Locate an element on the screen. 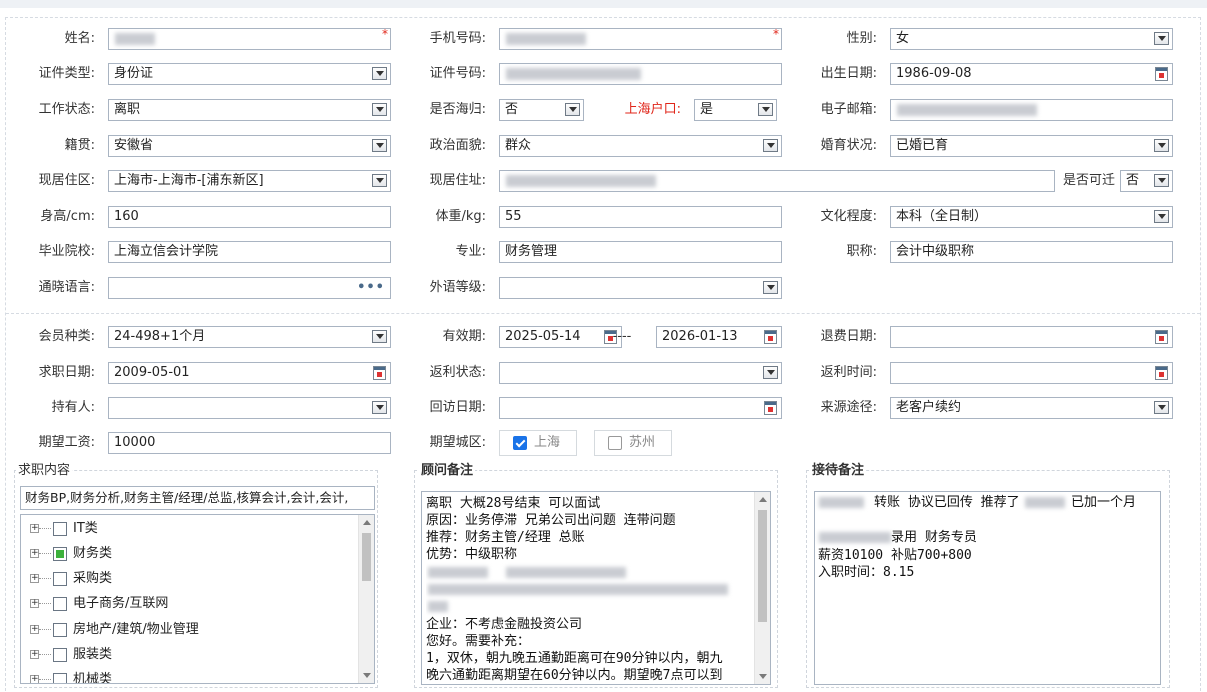 The image size is (1207, 692). marital-select: 已婚已育 is located at coordinates (1031, 146).